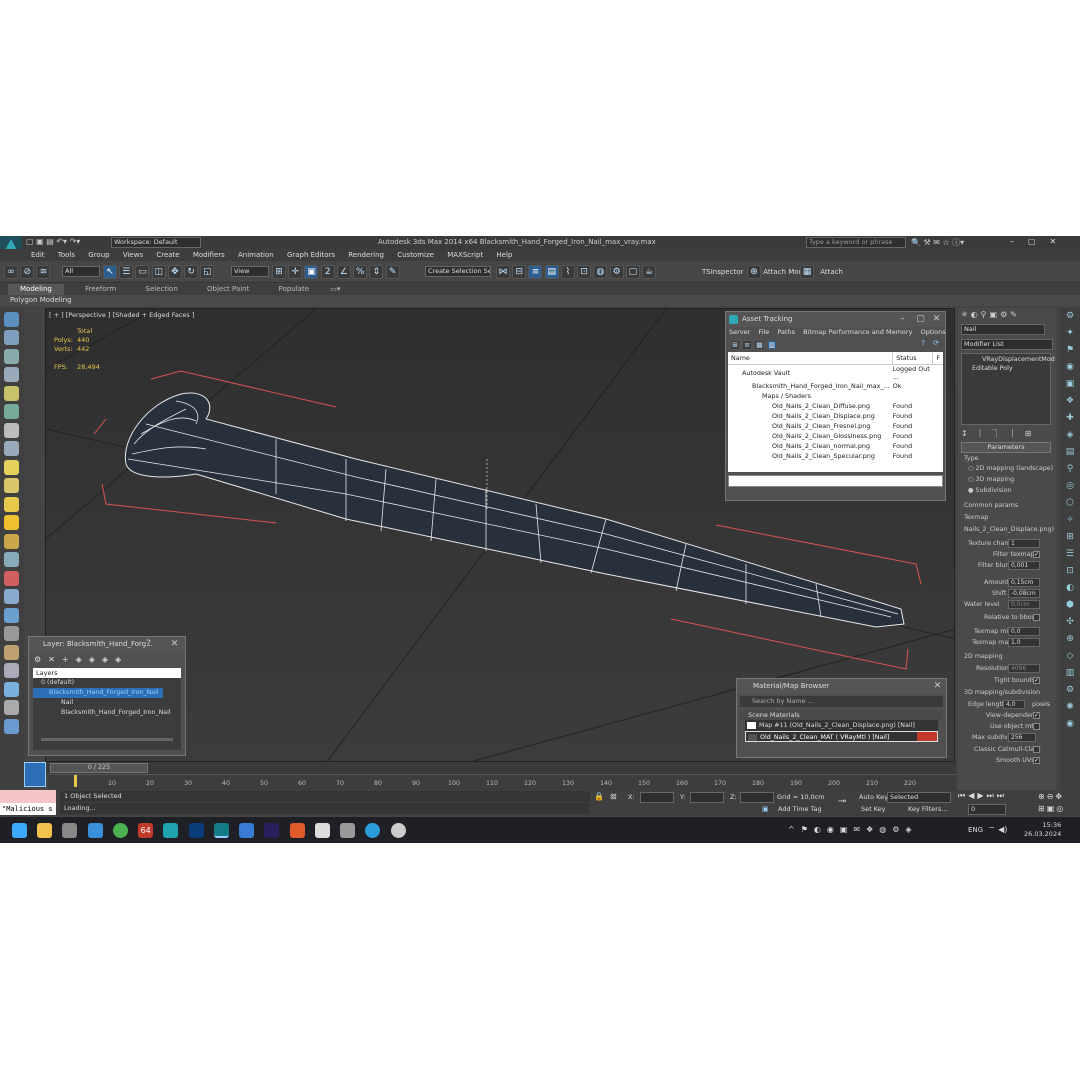 This screenshot has height=1080, width=1080. What do you see at coordinates (207, 272) in the screenshot?
I see `scale-icon: ◱` at bounding box center [207, 272].